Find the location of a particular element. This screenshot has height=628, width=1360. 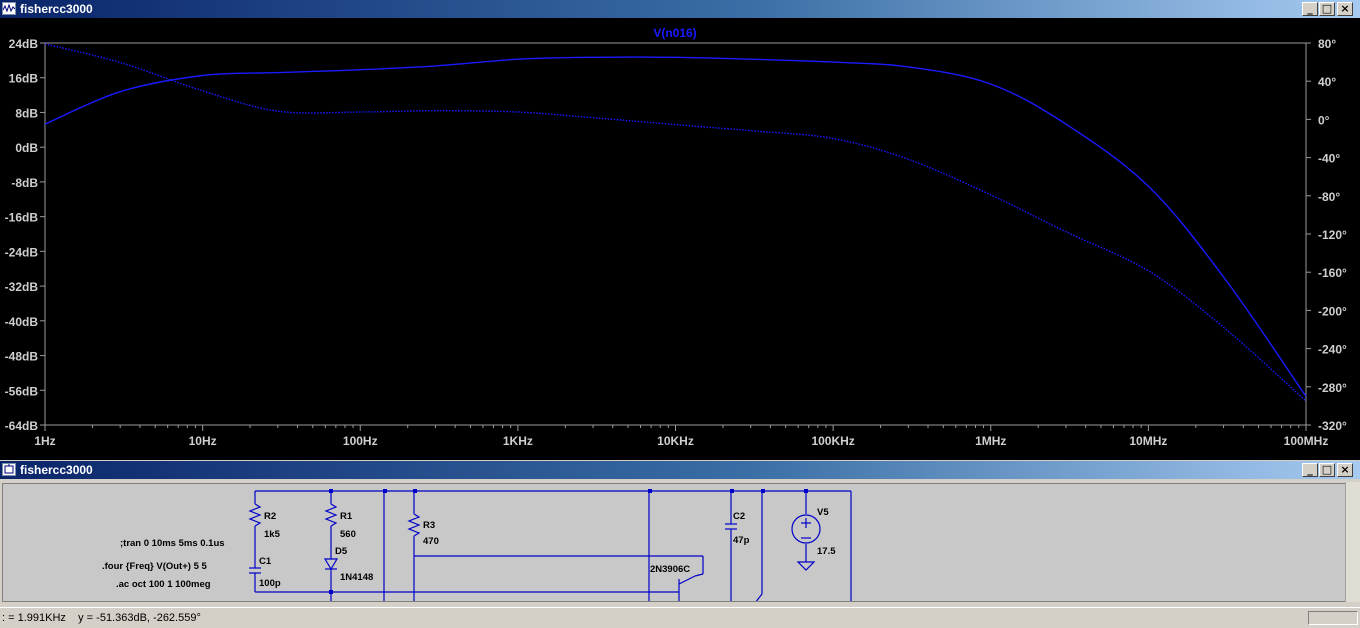

y-left-tick-label: 0dB is located at coordinates (26, 148).